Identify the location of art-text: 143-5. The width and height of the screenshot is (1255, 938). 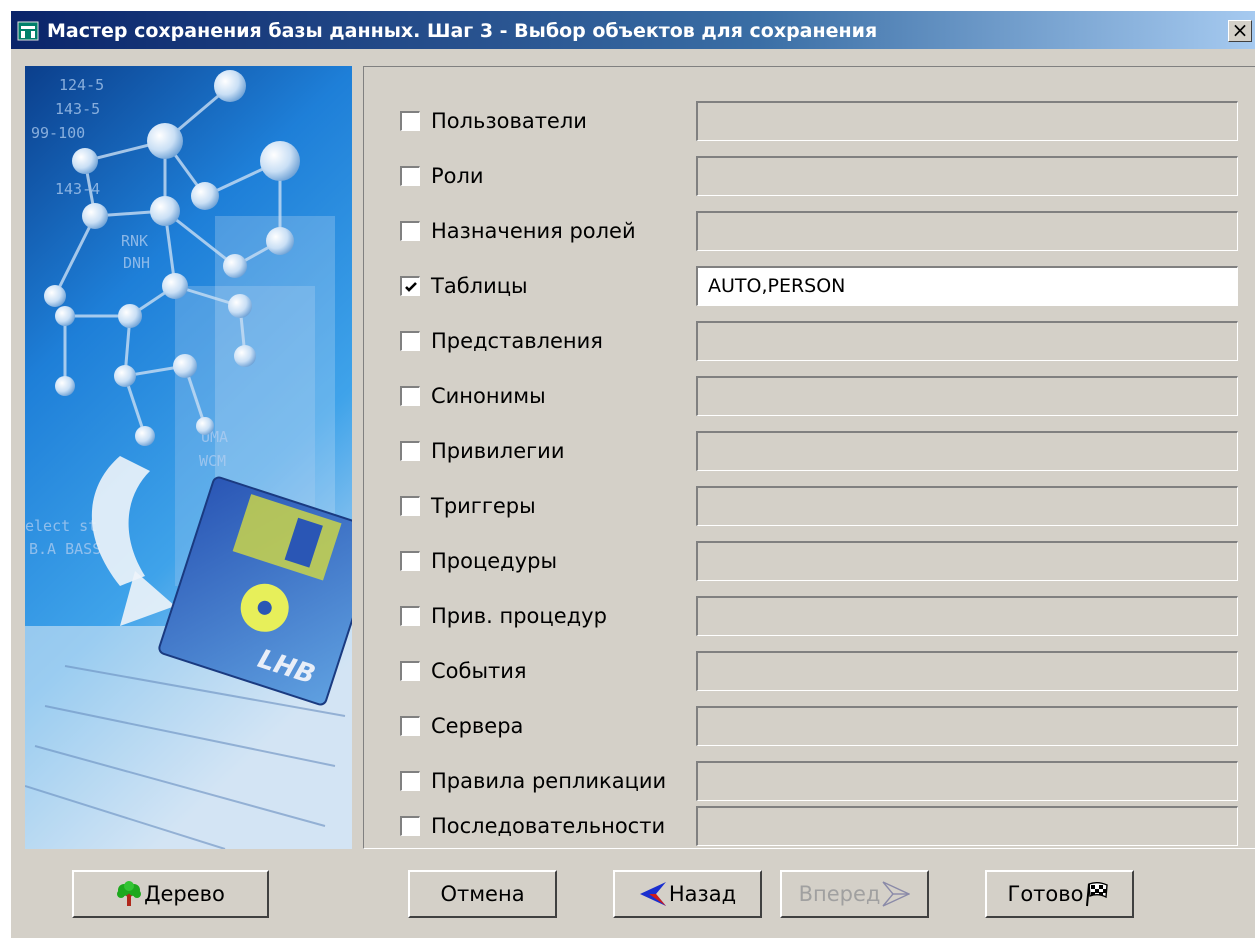
(77, 109).